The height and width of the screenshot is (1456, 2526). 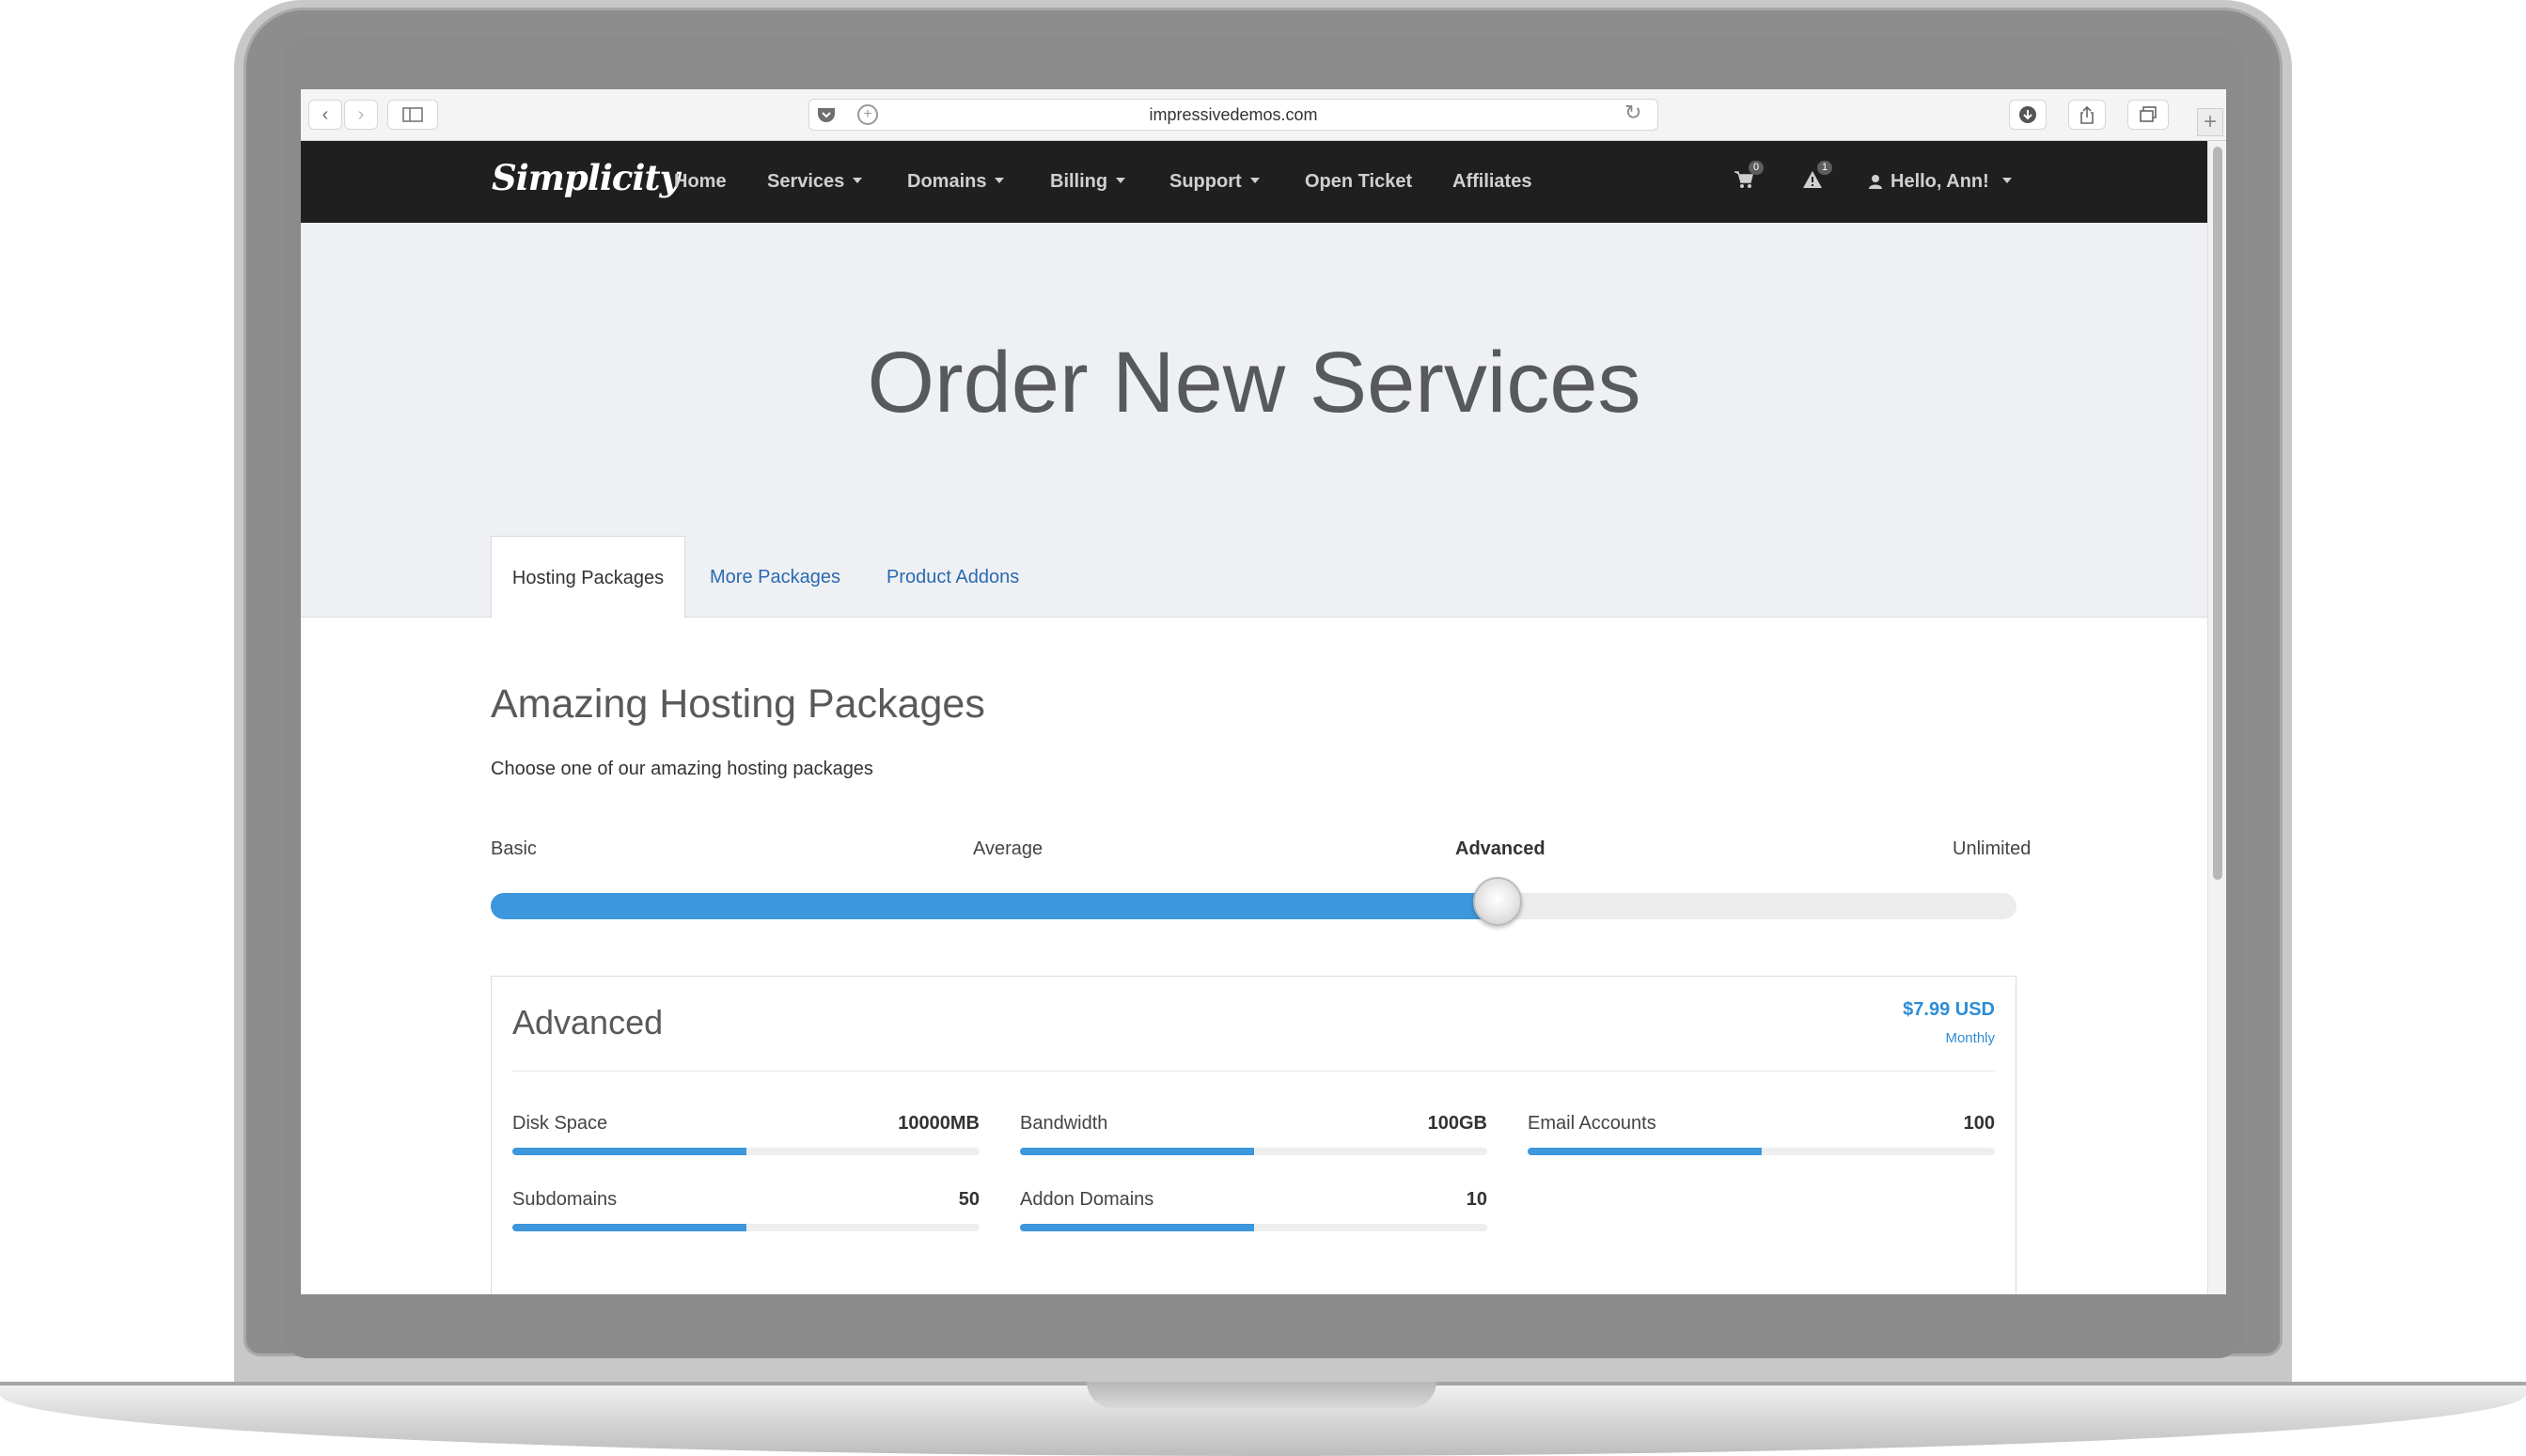 I want to click on forward-button: ›, so click(x=361, y=115).